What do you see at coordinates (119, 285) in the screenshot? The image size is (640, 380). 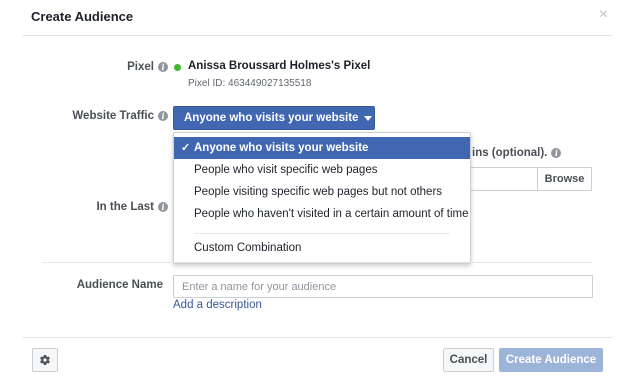 I see `audience-name-label: Audience Name` at bounding box center [119, 285].